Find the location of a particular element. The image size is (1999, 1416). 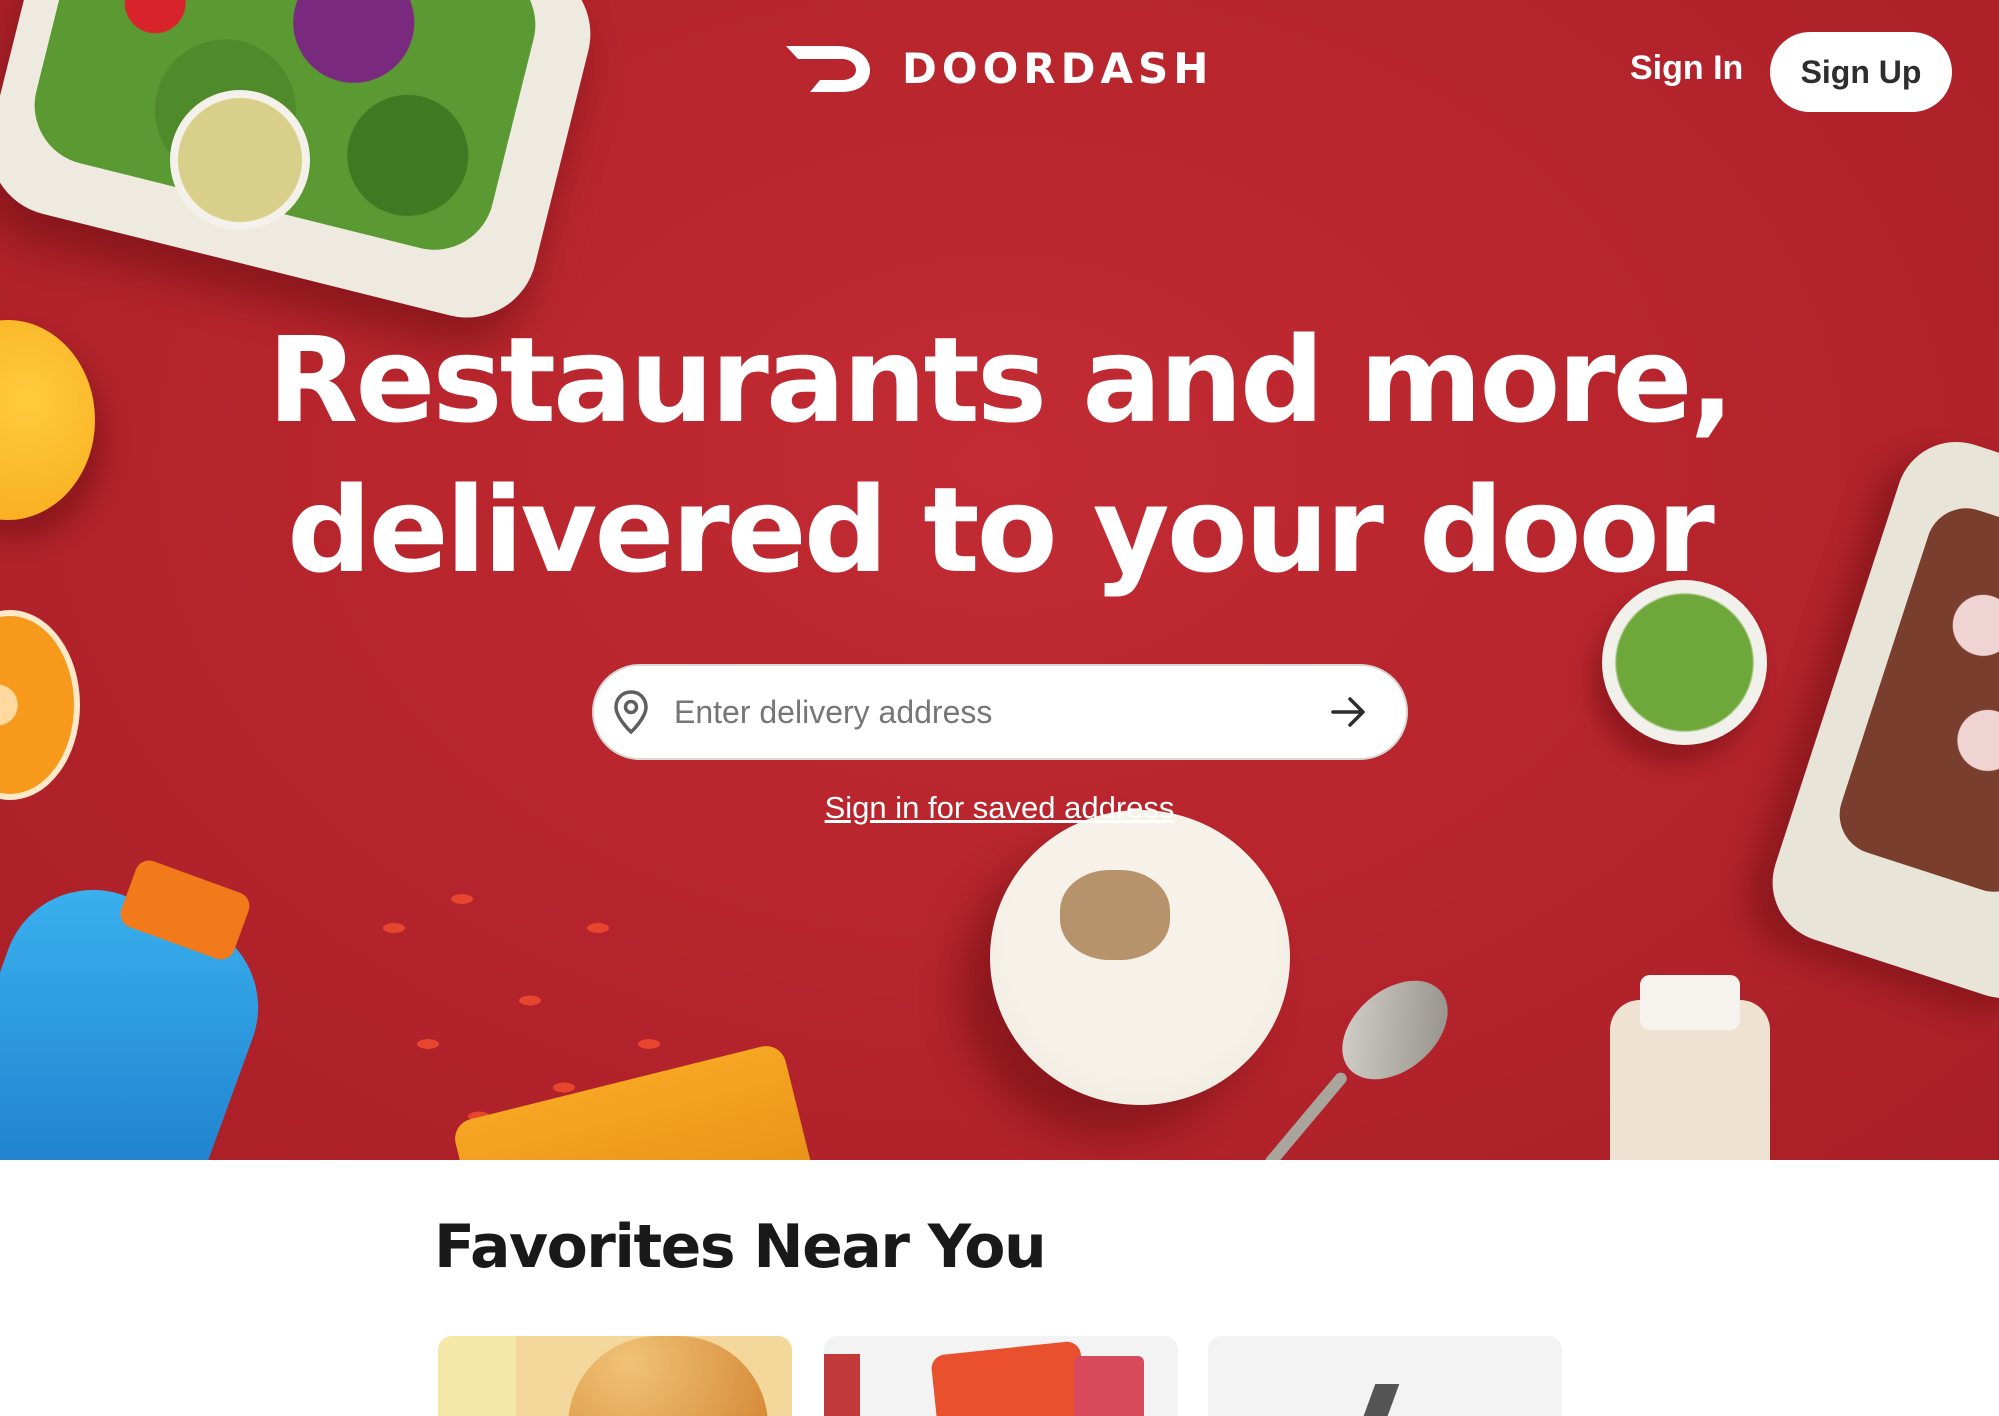

headline-line-1: Restaurants and more, is located at coordinates (1001, 380).